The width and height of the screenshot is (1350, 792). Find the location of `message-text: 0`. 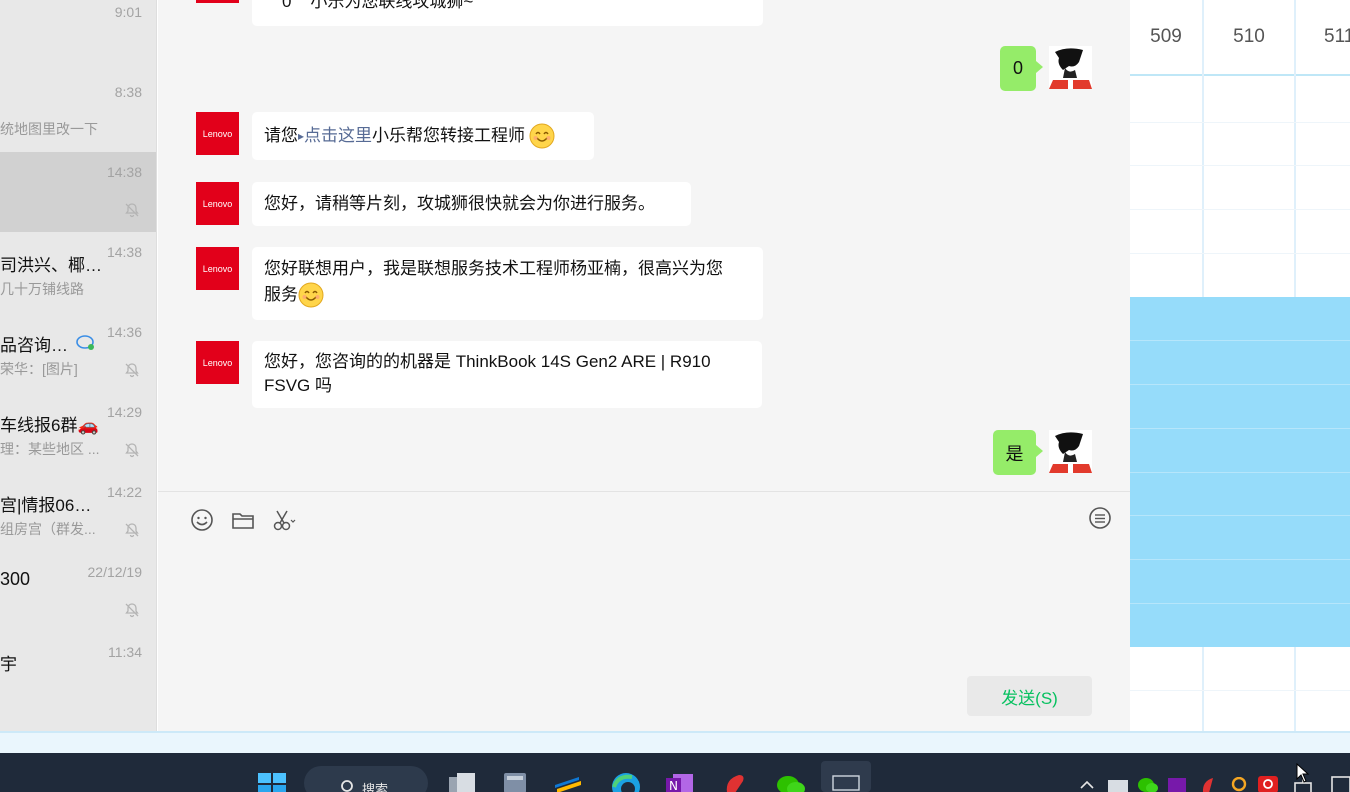

message-text: 0 is located at coordinates (1017, 68).